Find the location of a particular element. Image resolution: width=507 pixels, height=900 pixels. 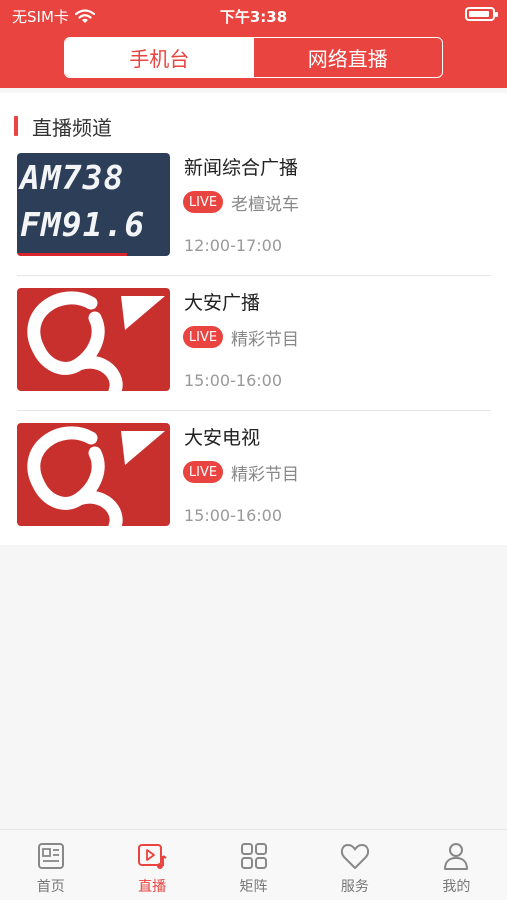

program-name: 老檀说车 is located at coordinates (265, 204).